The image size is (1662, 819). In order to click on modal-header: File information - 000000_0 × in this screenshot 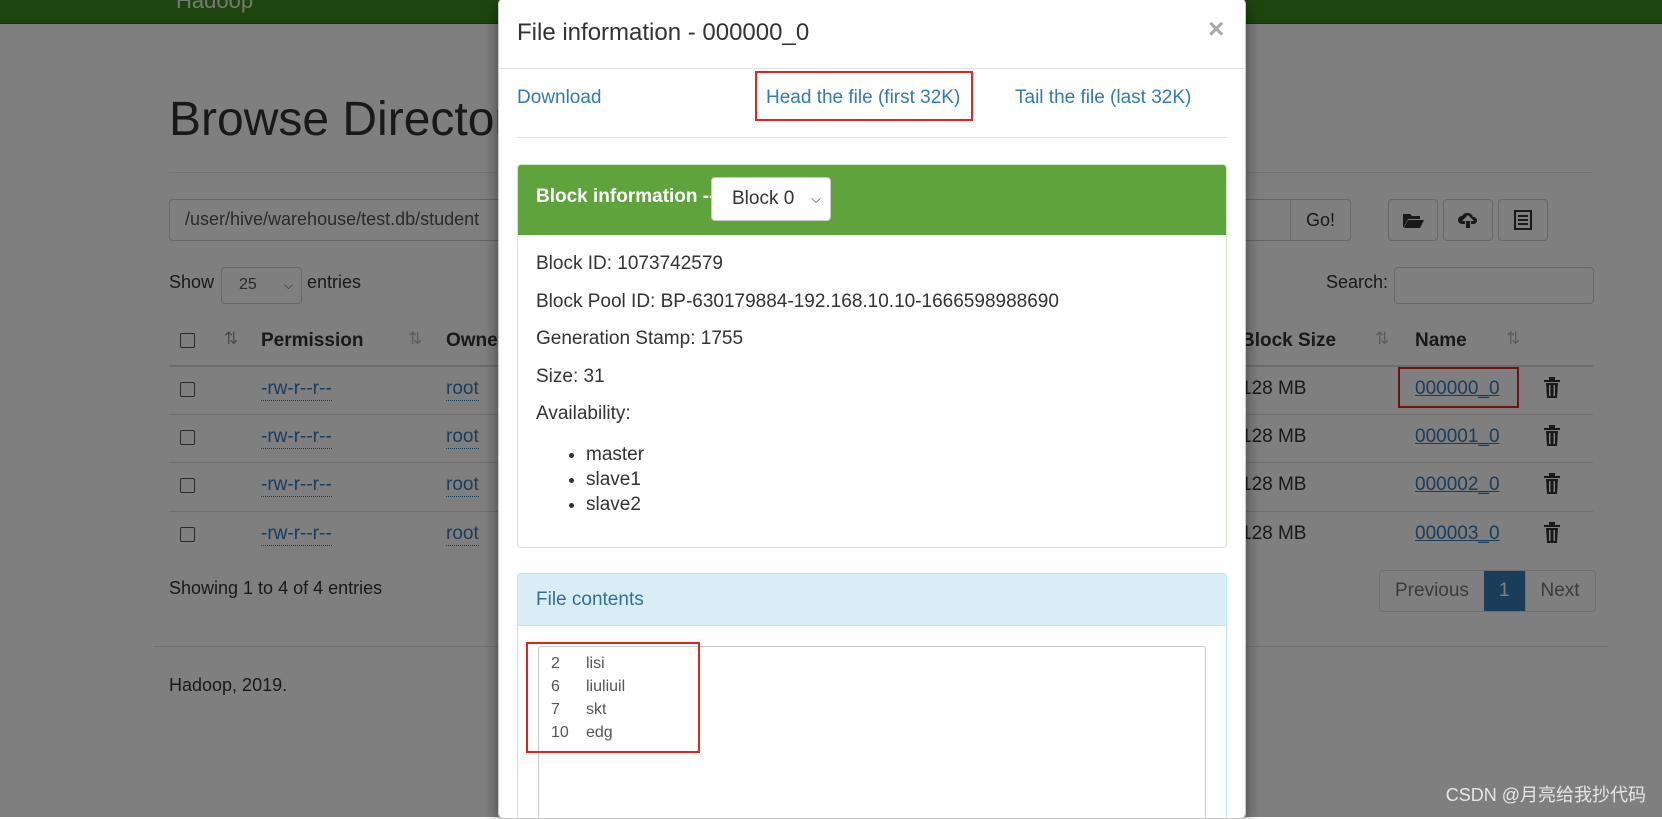, I will do `click(872, 34)`.